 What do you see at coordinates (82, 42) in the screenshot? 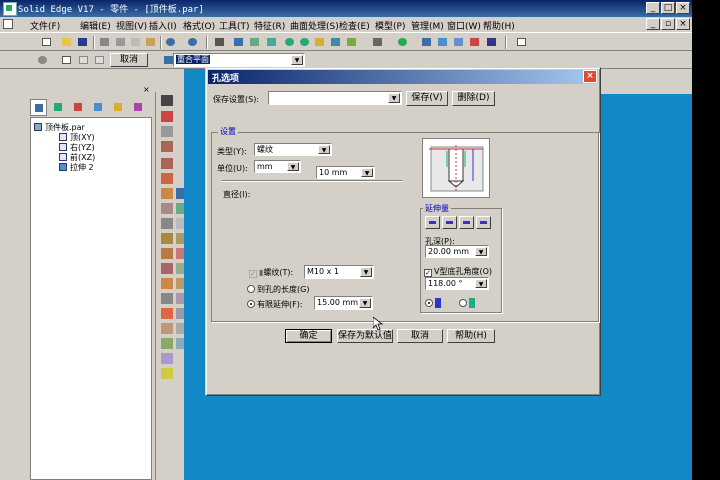
I see `save-icon` at bounding box center [82, 42].